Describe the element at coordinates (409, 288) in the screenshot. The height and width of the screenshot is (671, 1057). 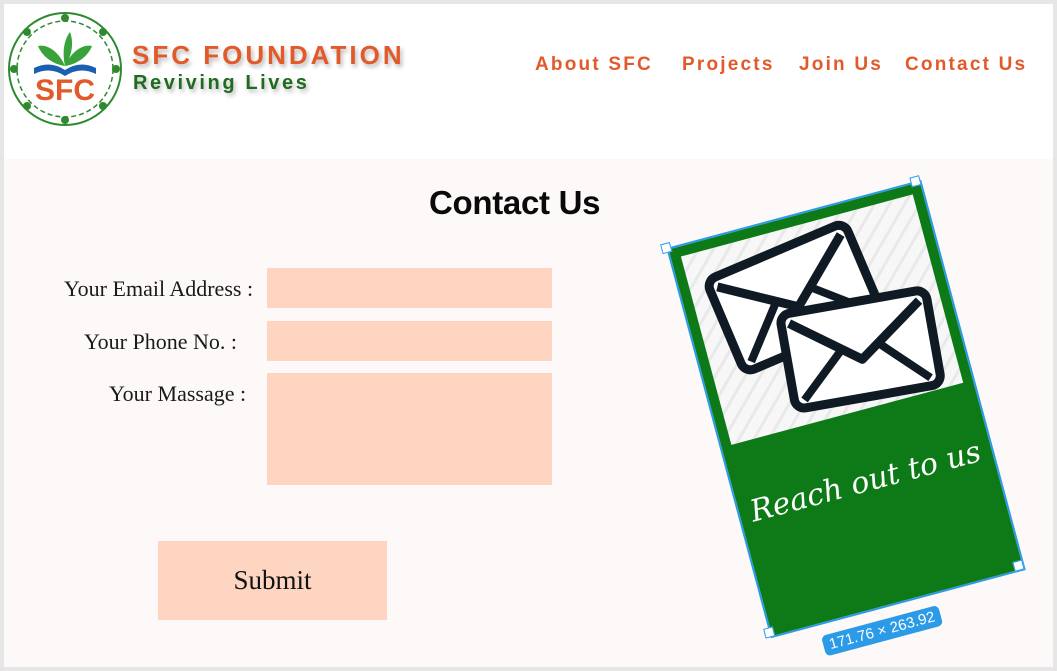
I see `email-field` at that location.